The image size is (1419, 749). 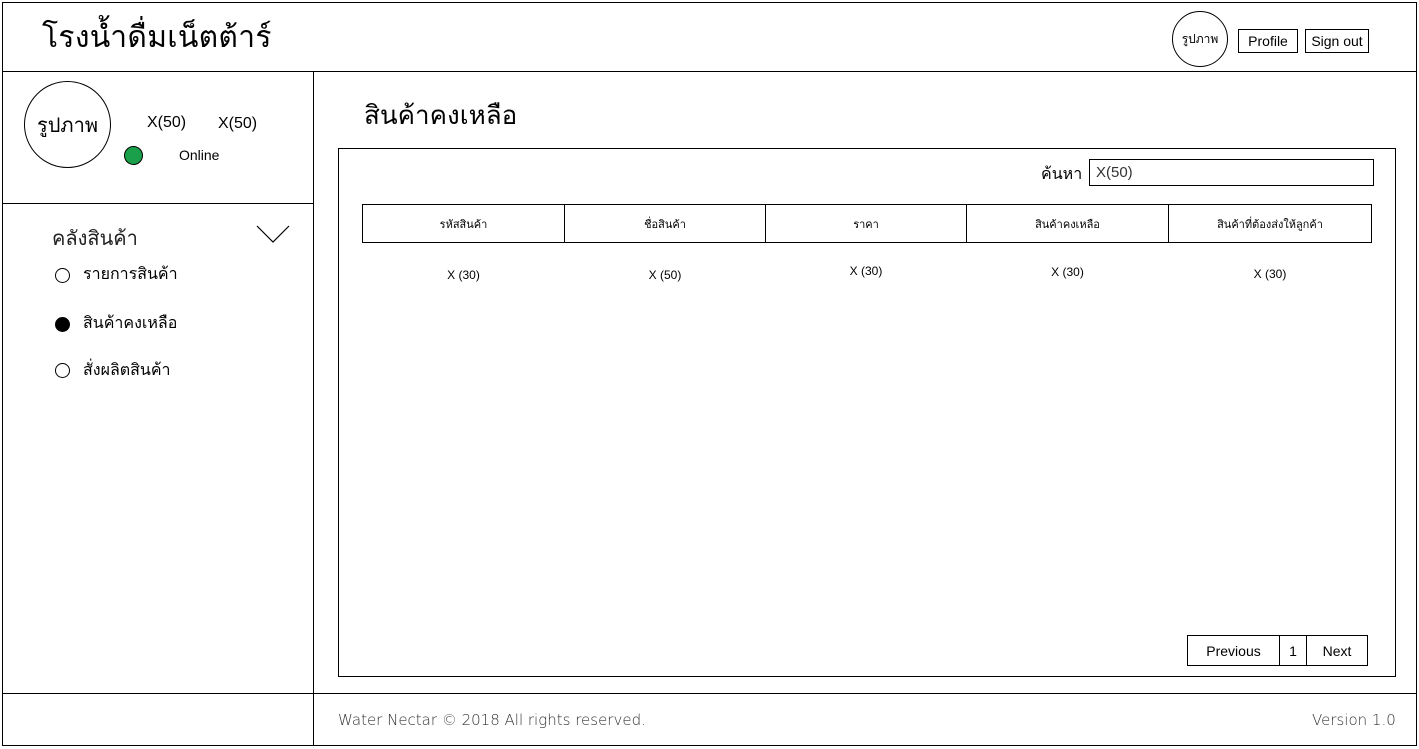 What do you see at coordinates (1354, 720) in the screenshot?
I see `footer-version: Version 1.0` at bounding box center [1354, 720].